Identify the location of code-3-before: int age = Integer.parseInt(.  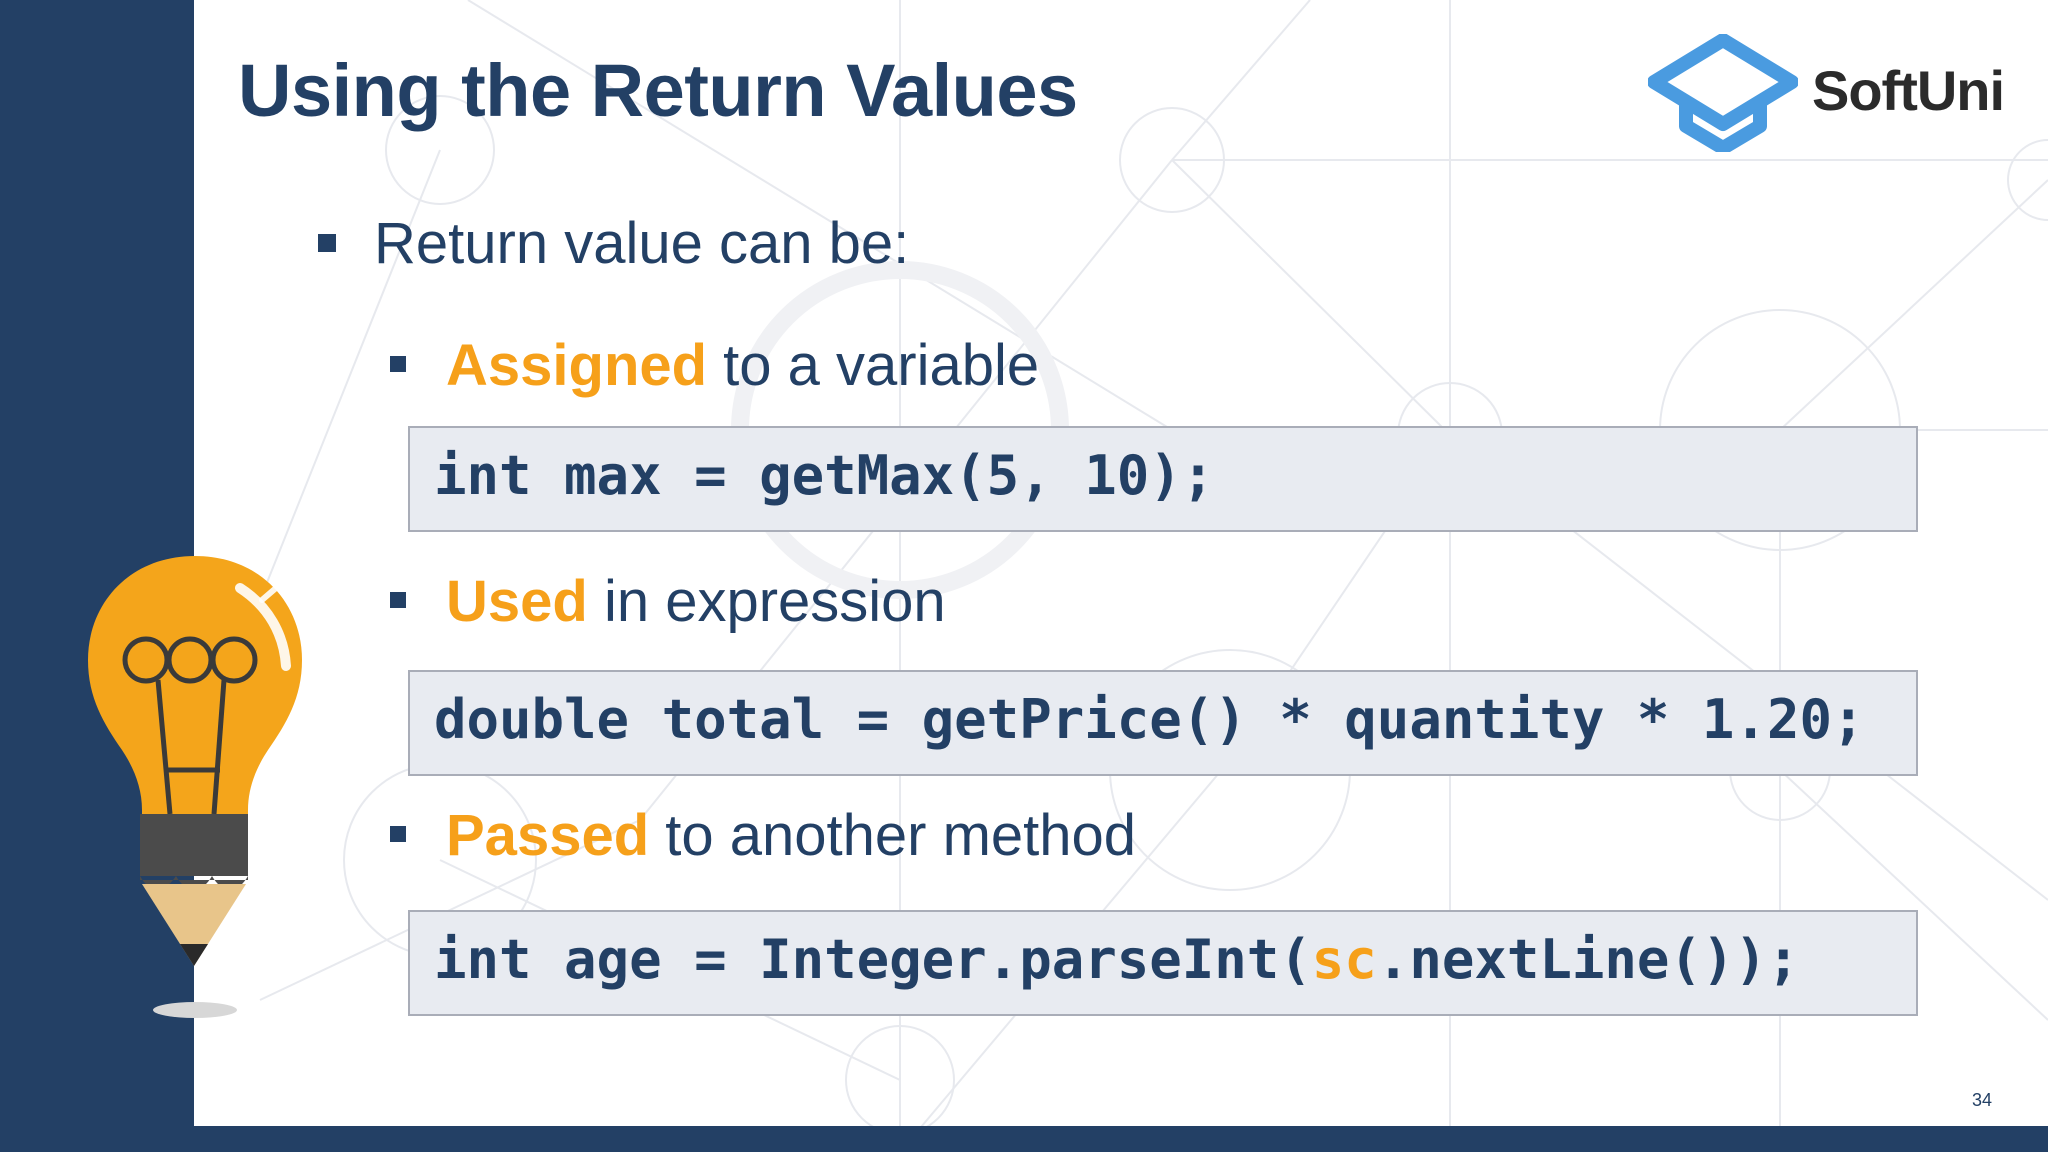
(873, 959).